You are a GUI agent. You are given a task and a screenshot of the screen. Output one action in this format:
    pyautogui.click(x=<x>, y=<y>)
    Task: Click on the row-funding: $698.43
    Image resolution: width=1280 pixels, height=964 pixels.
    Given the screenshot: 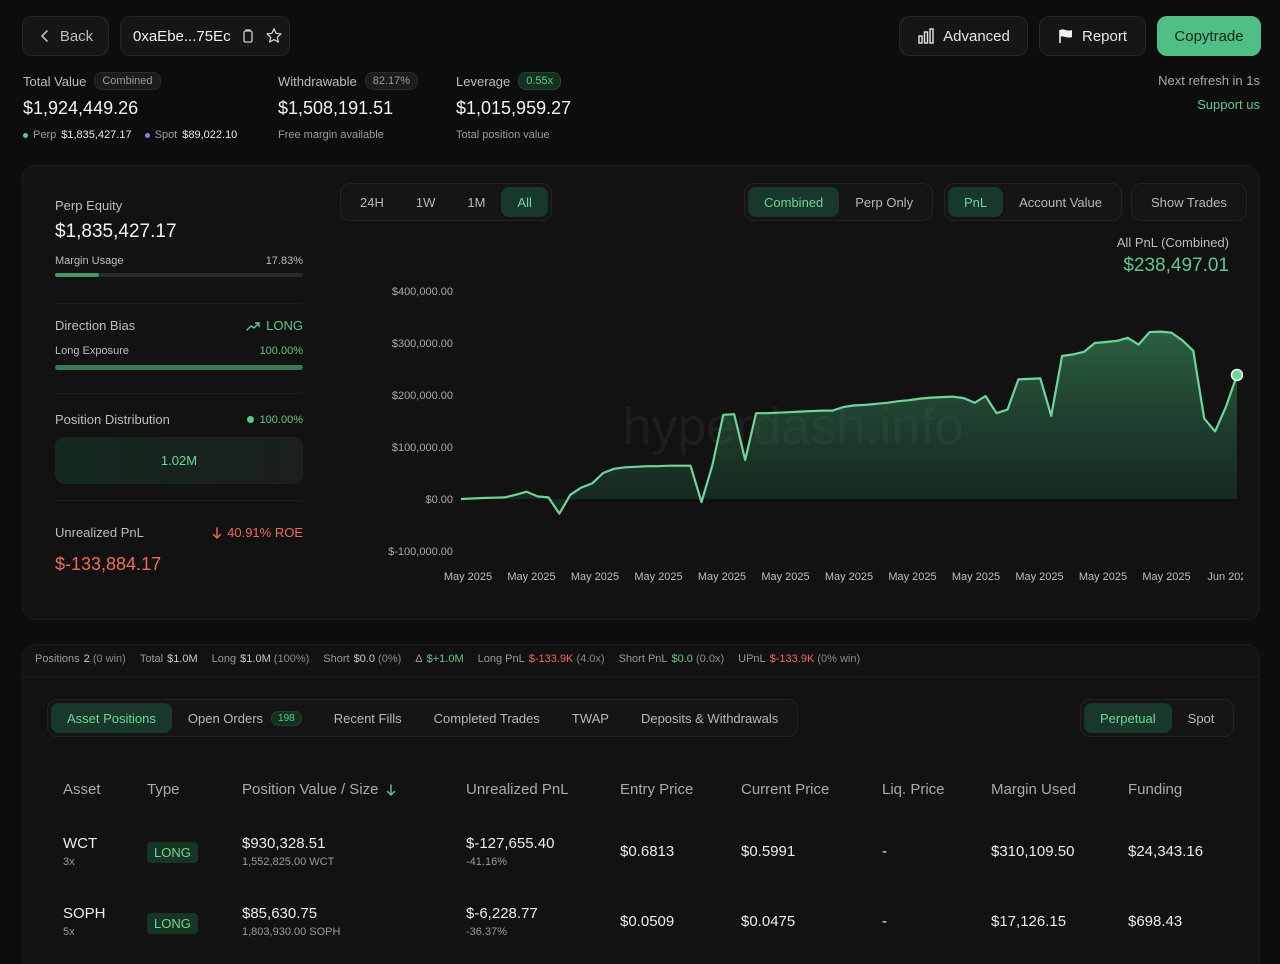 What is the action you would take?
    pyautogui.click(x=1155, y=921)
    